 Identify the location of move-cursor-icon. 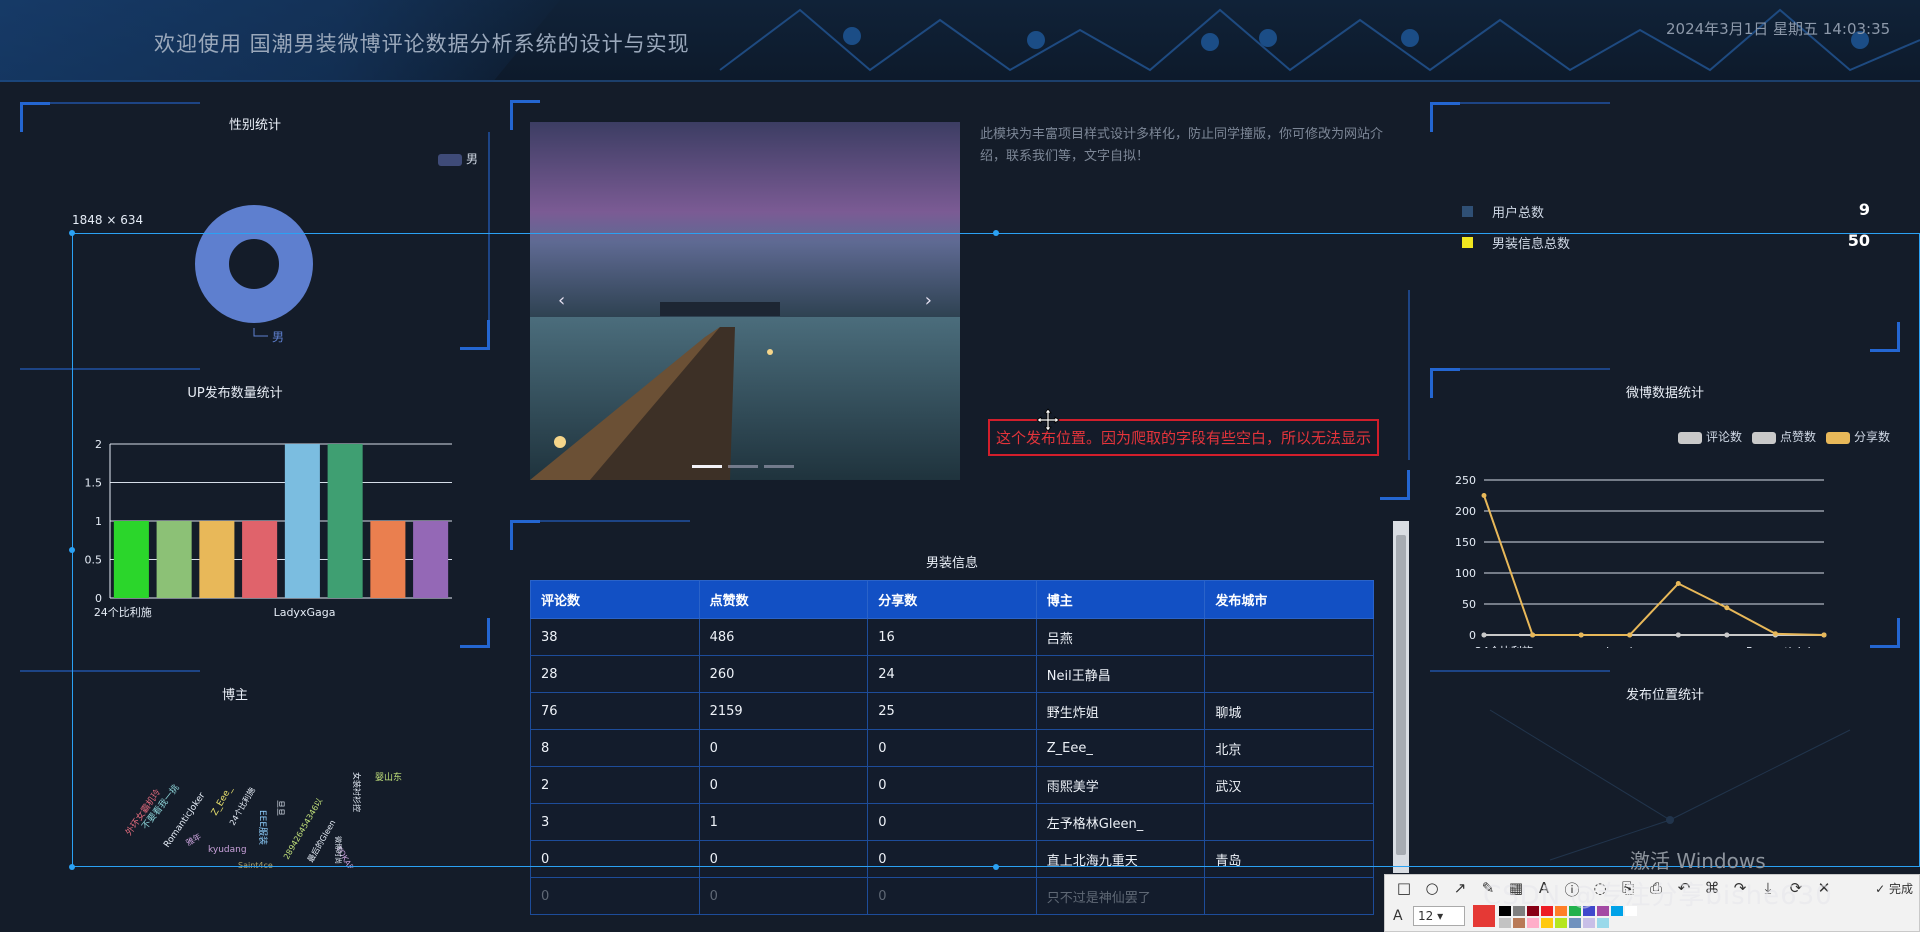
(1048, 420).